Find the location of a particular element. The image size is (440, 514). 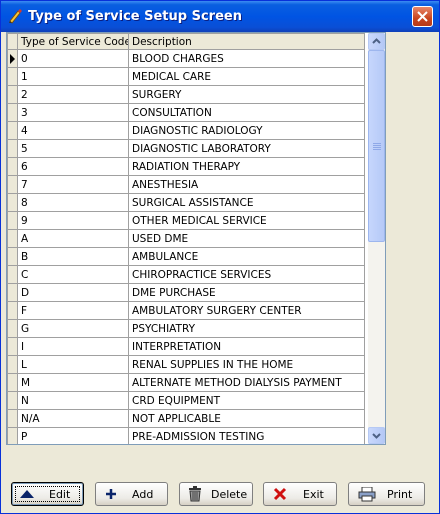

table-row: 1 MEDICAL CARE is located at coordinates (186, 76).